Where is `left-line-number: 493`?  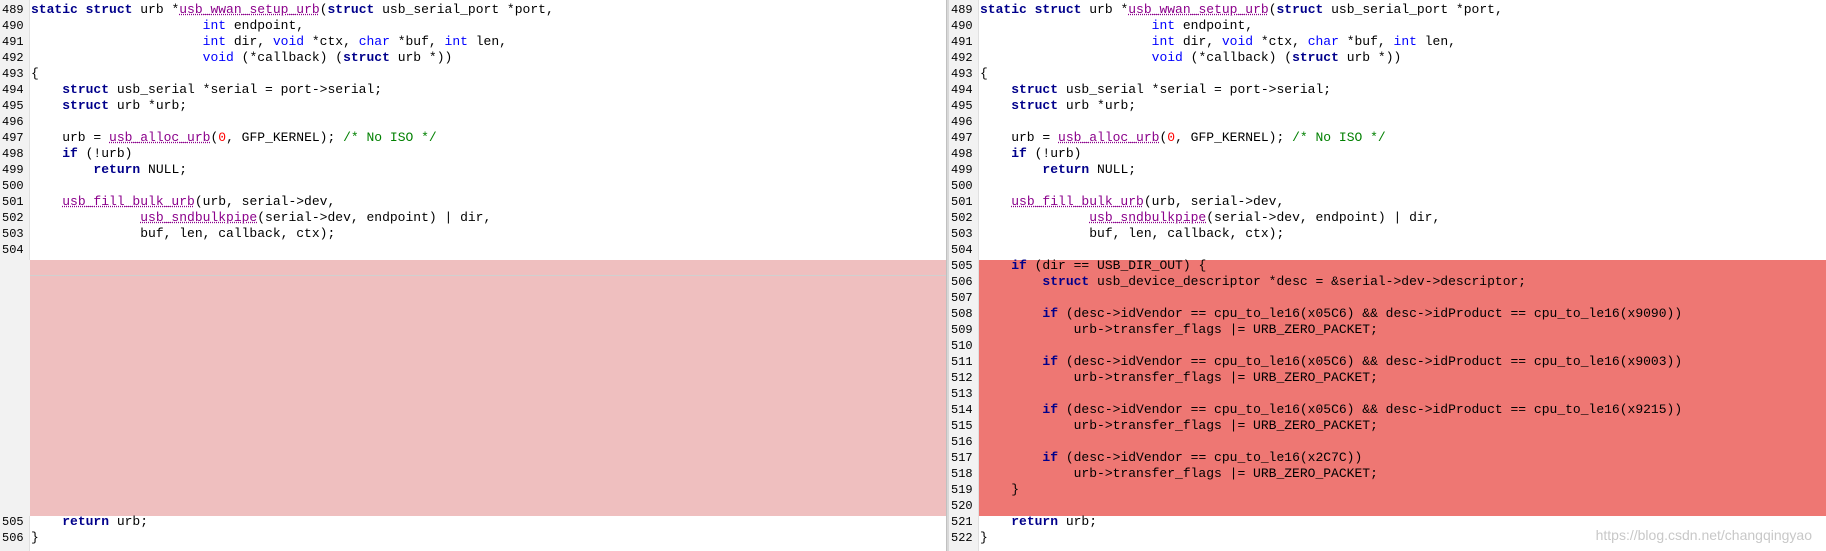
left-line-number: 493 is located at coordinates (13, 74).